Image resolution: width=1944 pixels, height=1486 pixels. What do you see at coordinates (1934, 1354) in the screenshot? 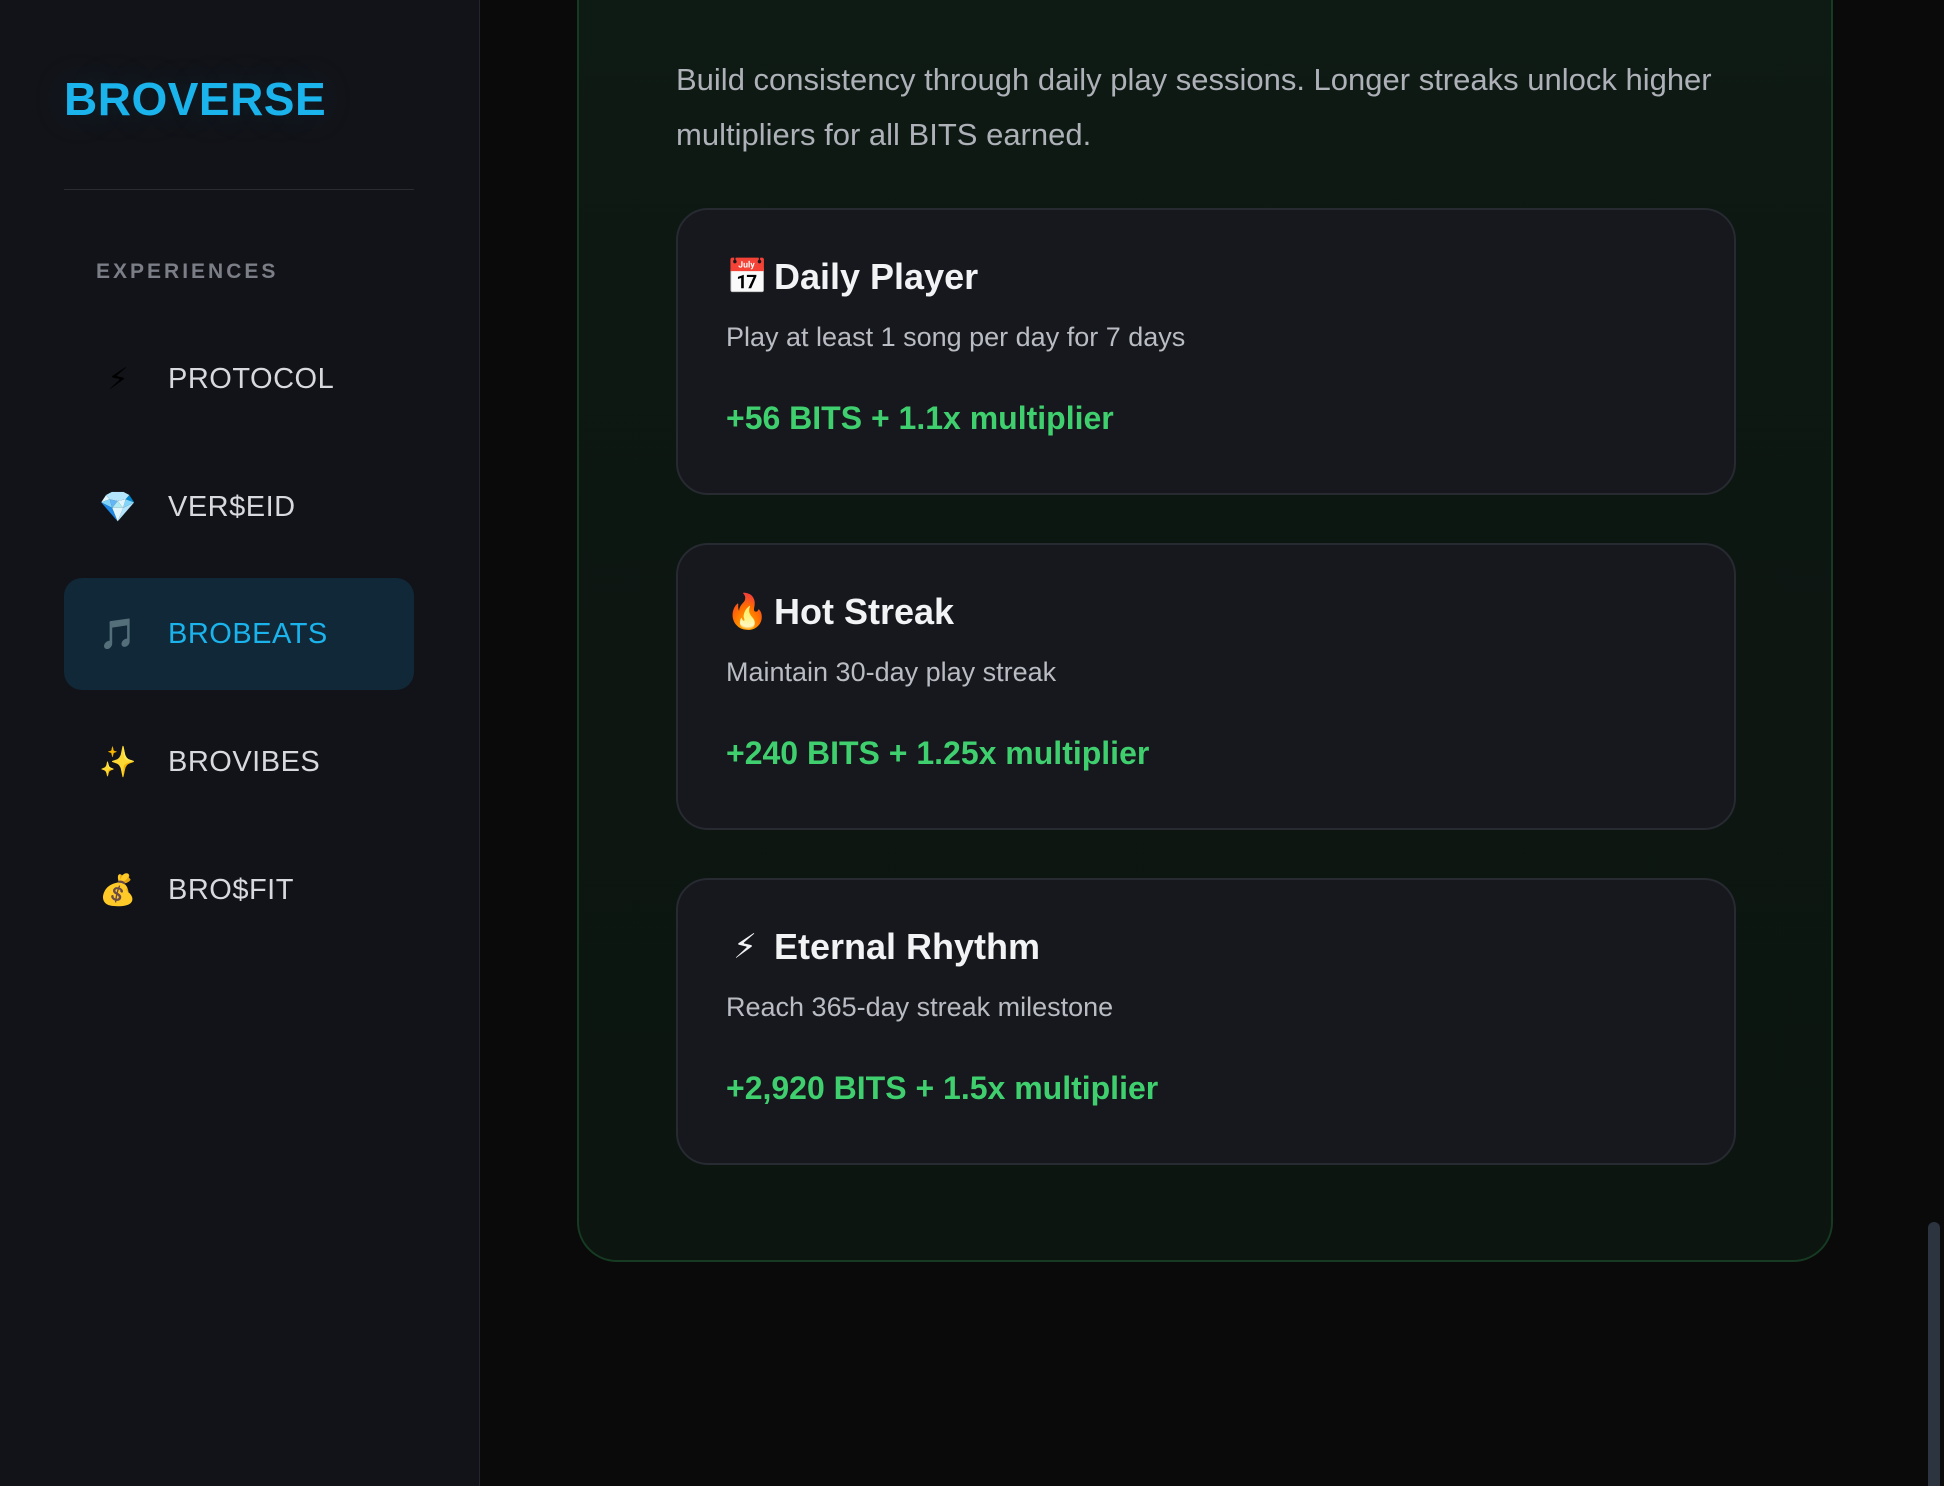
I see `scrollbar-thumb` at bounding box center [1934, 1354].